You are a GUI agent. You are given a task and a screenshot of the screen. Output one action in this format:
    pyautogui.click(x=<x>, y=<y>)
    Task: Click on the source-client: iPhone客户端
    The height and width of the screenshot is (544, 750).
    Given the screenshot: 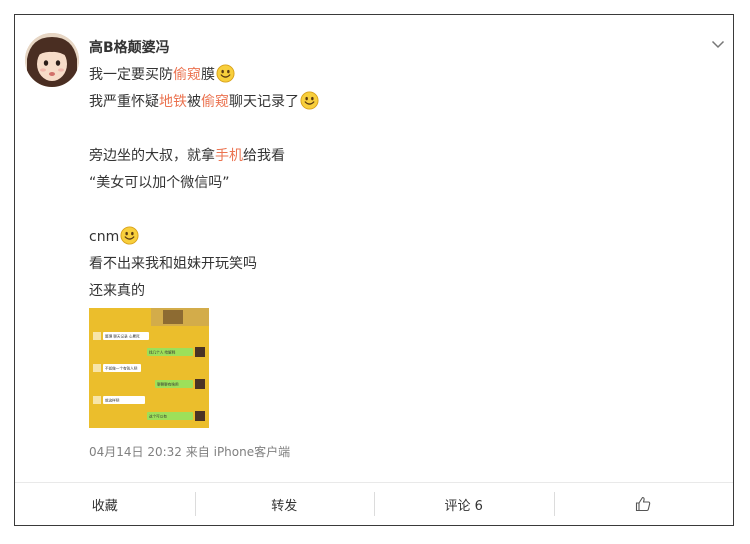 What is the action you would take?
    pyautogui.click(x=252, y=452)
    